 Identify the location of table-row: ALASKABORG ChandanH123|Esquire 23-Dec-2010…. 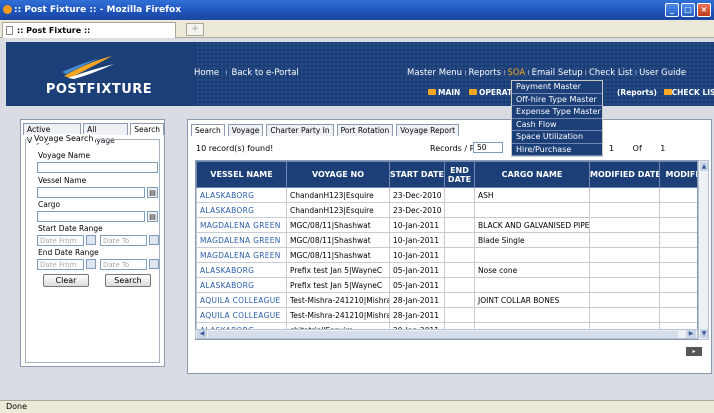
(446, 195).